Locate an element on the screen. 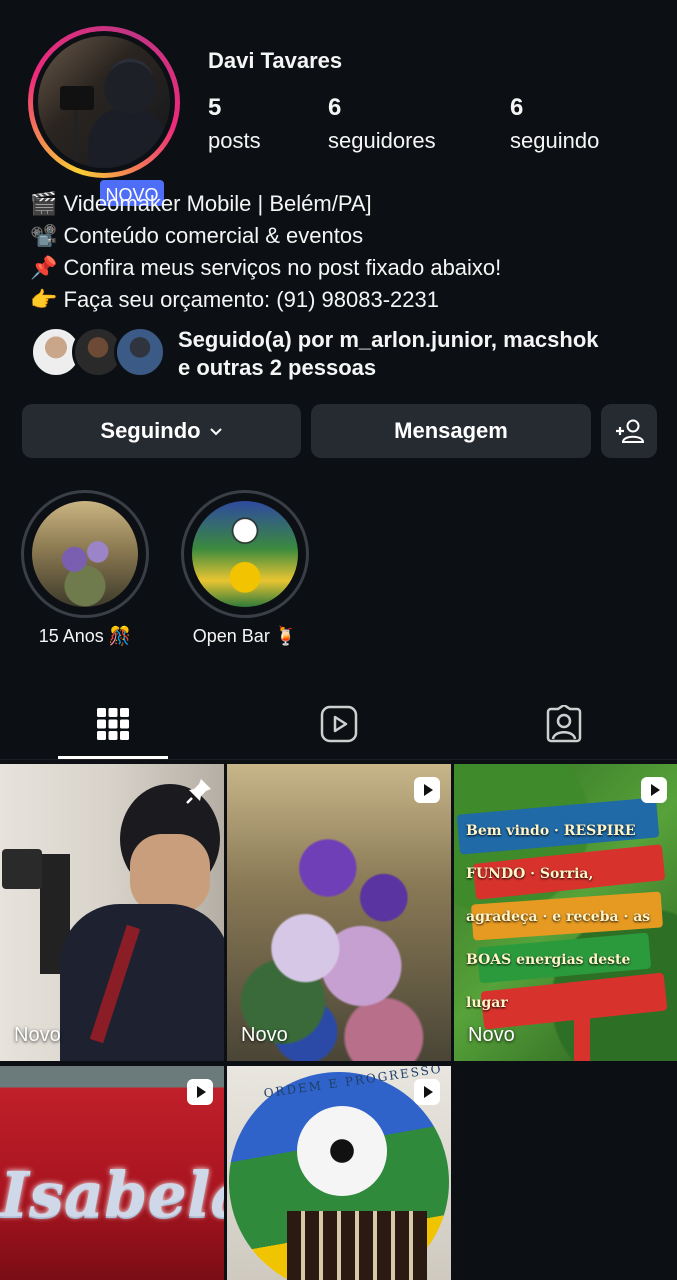 This screenshot has width=677, height=1280. chevron-down-icon is located at coordinates (215, 432).